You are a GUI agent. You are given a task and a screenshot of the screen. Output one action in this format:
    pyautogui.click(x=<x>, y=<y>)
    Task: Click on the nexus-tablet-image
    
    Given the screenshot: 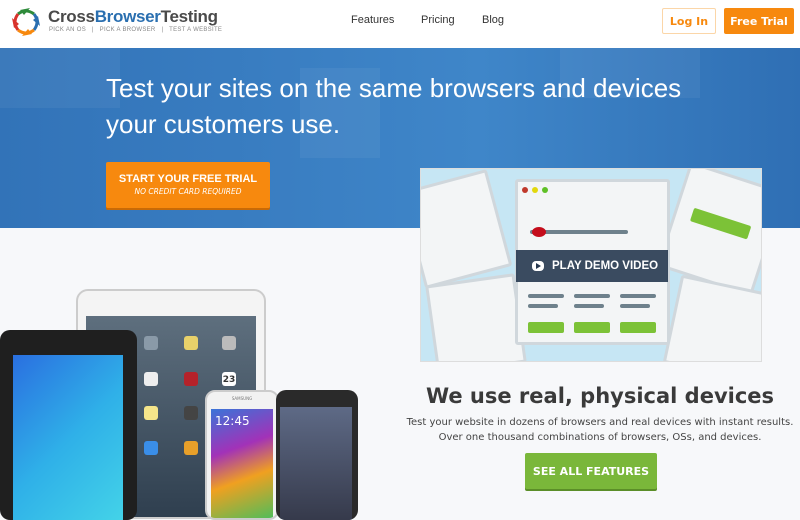 What is the action you would take?
    pyautogui.click(x=68, y=425)
    